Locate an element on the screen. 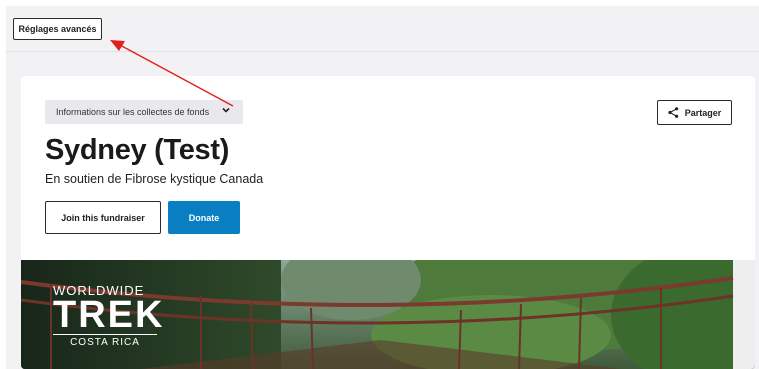  join-fundraiser-button: Join this fundraiser is located at coordinates (103, 217).